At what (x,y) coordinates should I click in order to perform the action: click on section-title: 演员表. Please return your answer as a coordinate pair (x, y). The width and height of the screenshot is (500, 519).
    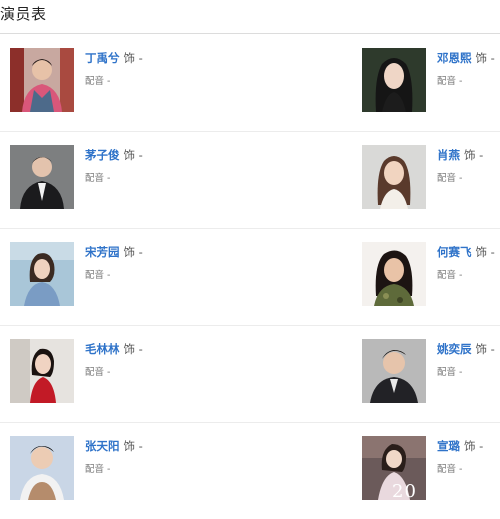
    Looking at the image, I should click on (23, 14).